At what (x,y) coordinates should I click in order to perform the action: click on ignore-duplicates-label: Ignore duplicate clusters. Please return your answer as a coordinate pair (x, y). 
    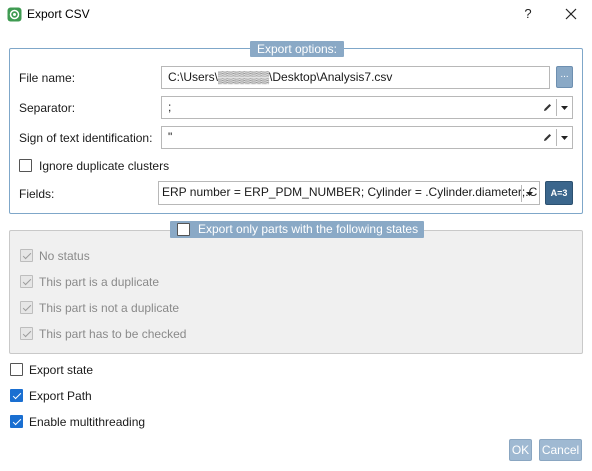
    Looking at the image, I should click on (104, 166).